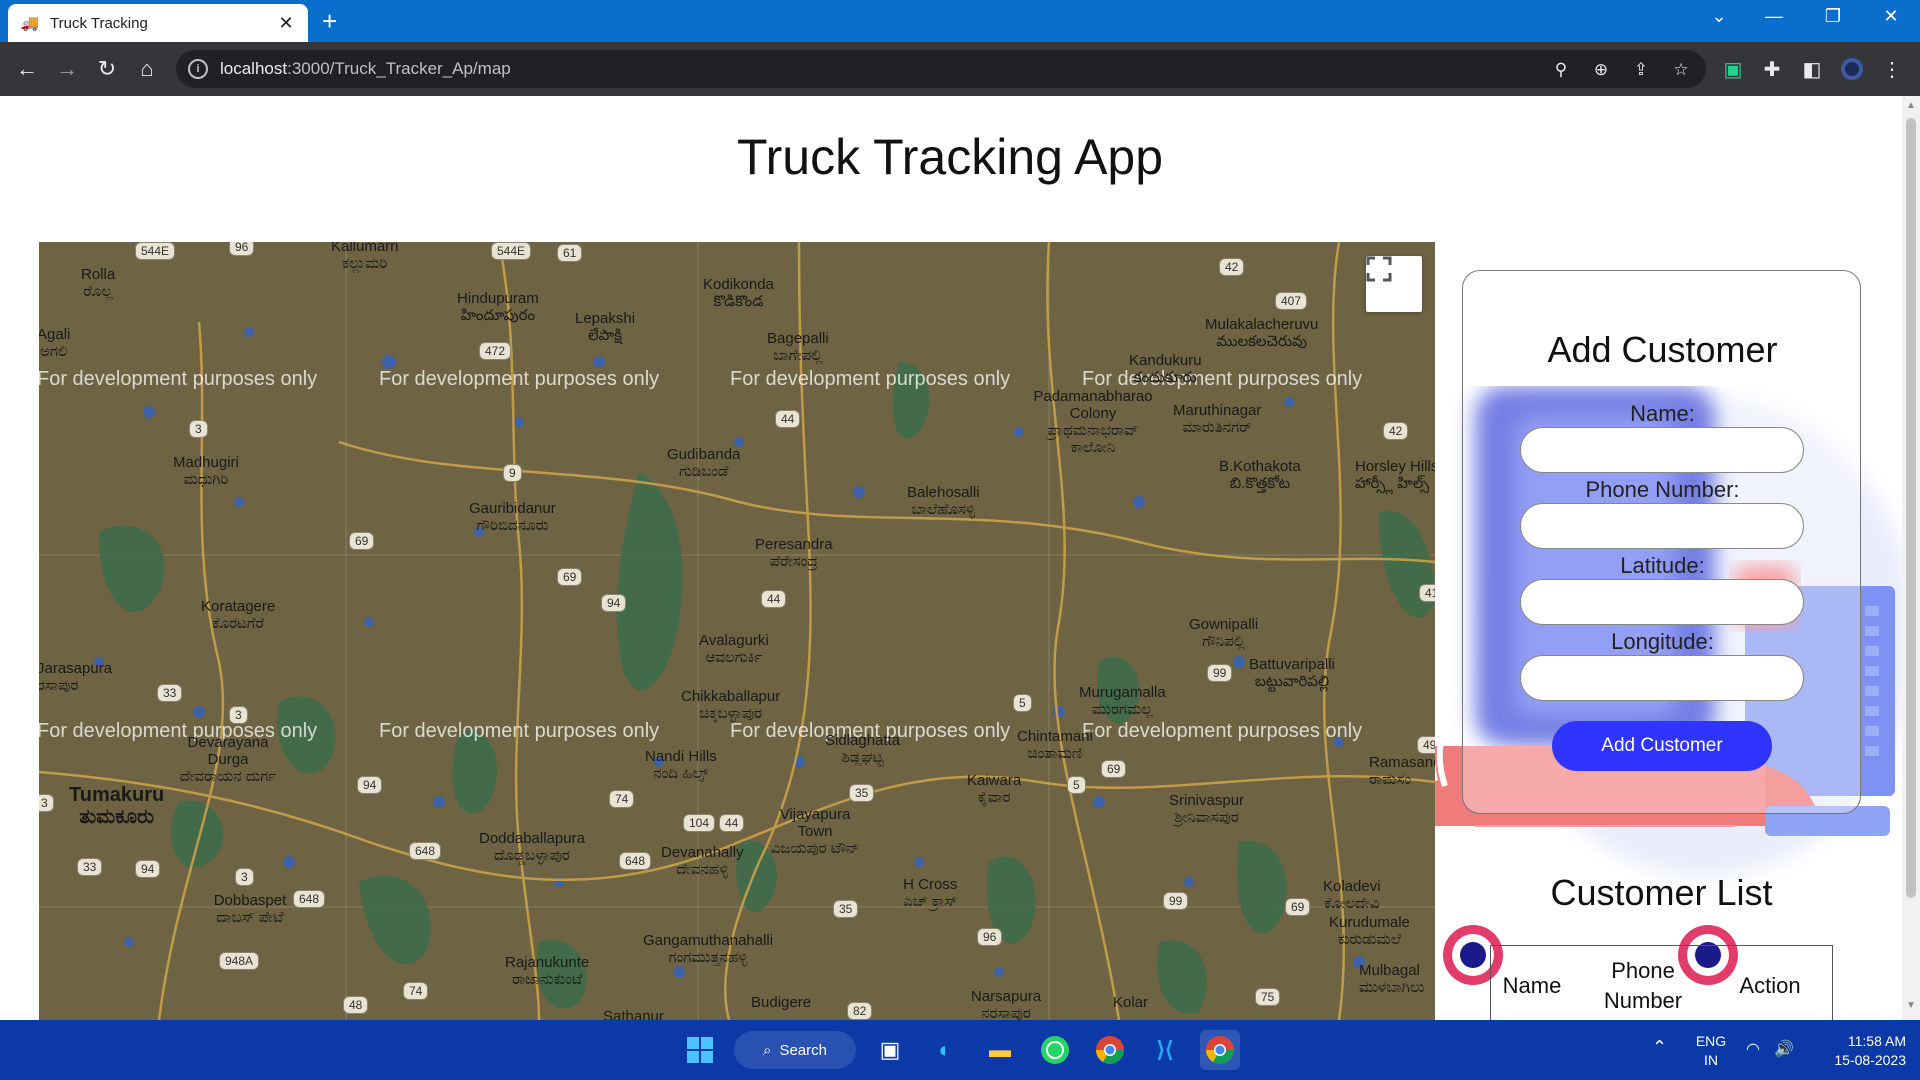  Describe the element at coordinates (731, 705) in the screenshot. I see `map-place-label: Chikkaballapur ಚಿಕ್ಕಬಳ್ಳಾಪುರ` at that location.